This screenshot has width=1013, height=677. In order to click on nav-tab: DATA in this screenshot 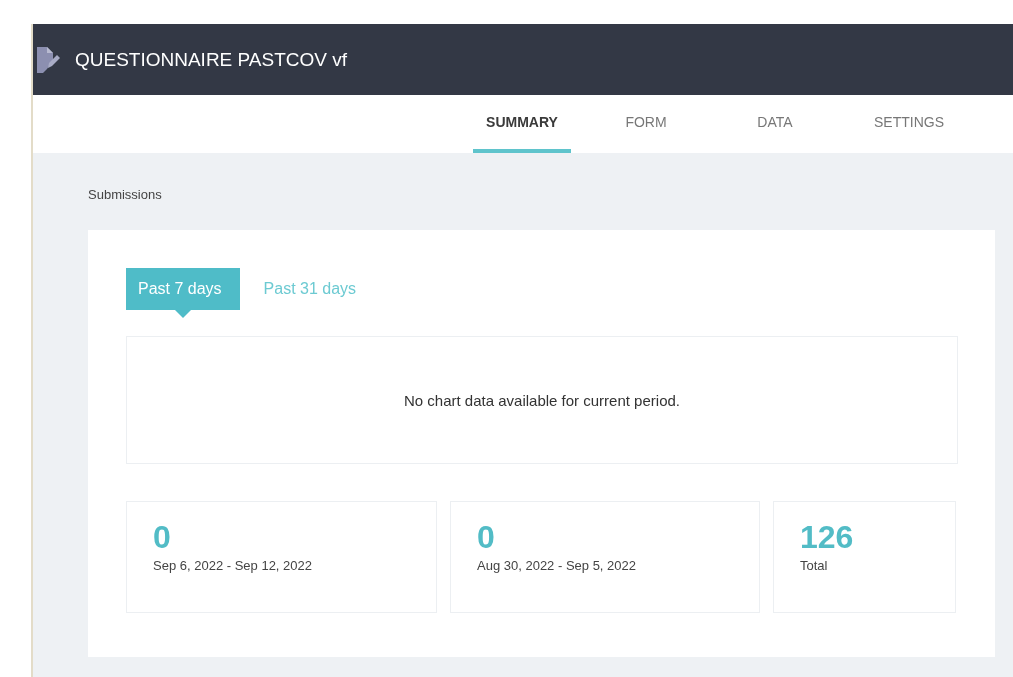, I will do `click(775, 124)`.